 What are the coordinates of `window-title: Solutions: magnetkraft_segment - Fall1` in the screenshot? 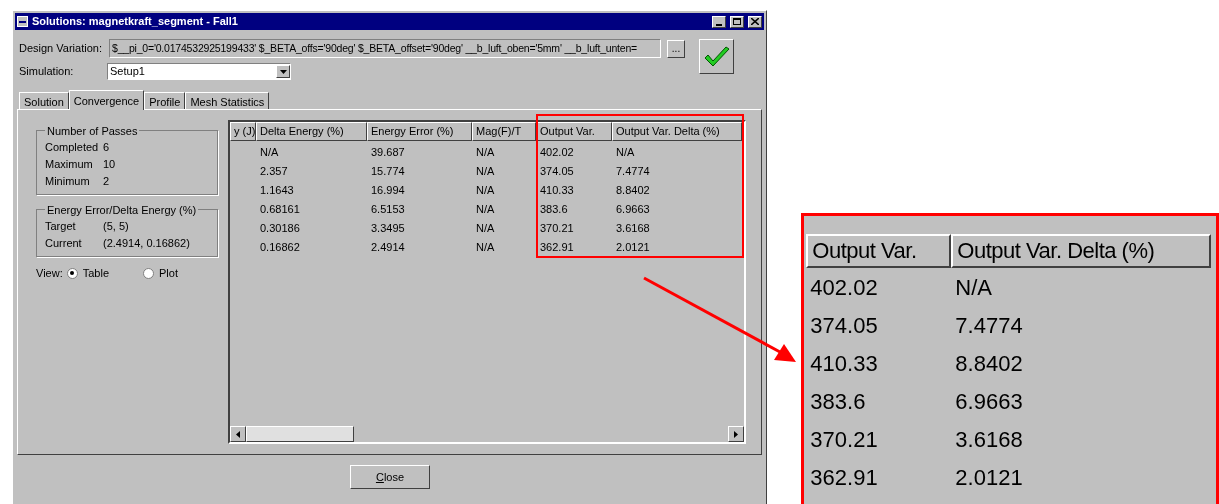 It's located at (135, 22).